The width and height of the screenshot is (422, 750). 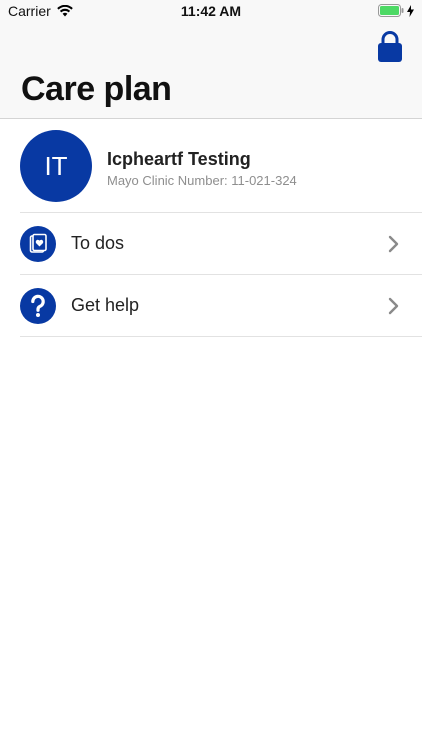 I want to click on lock-button, so click(x=390, y=47).